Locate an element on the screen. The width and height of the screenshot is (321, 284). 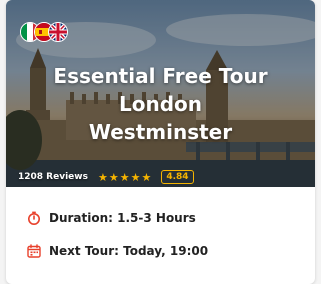
language-flags is located at coordinates (50, 33).